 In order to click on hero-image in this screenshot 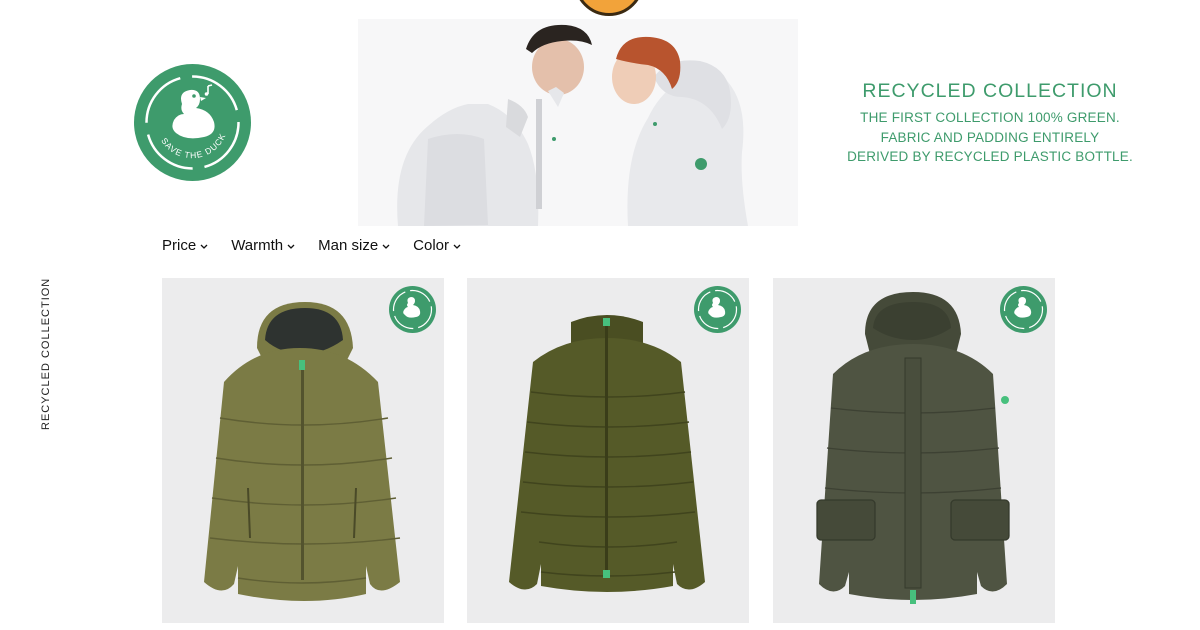, I will do `click(578, 122)`.